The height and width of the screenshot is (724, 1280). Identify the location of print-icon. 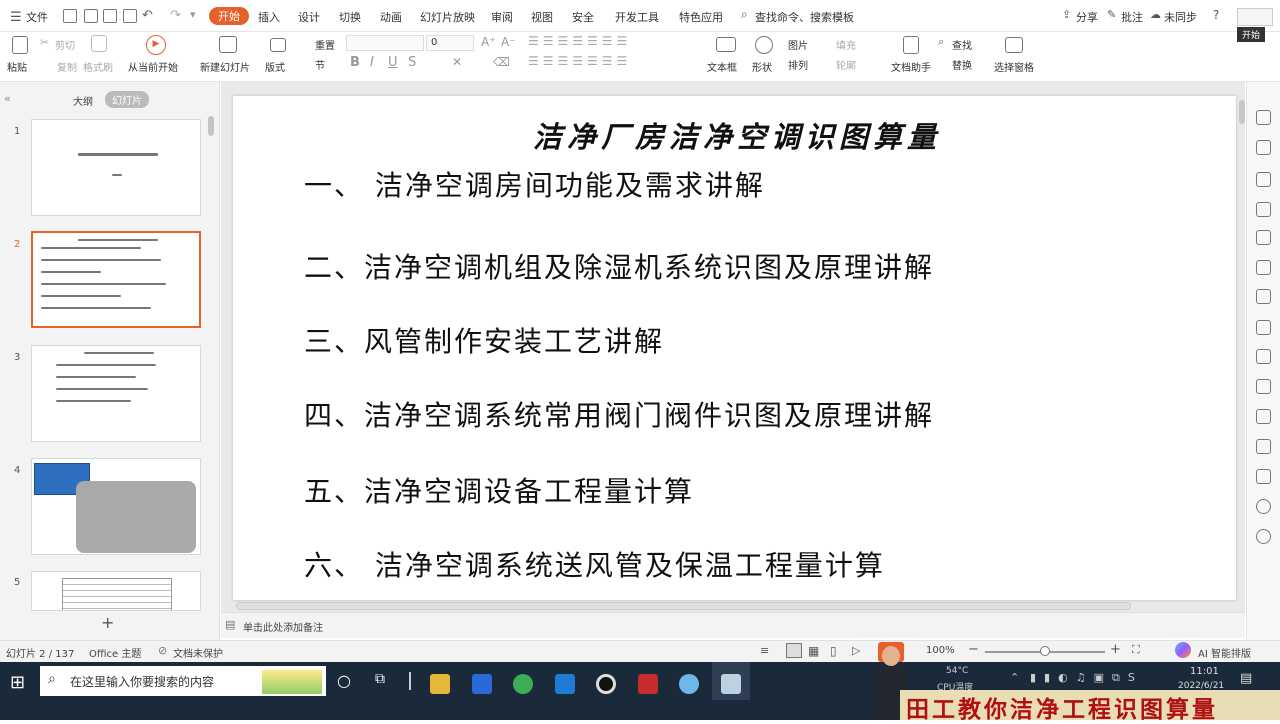
(110, 16).